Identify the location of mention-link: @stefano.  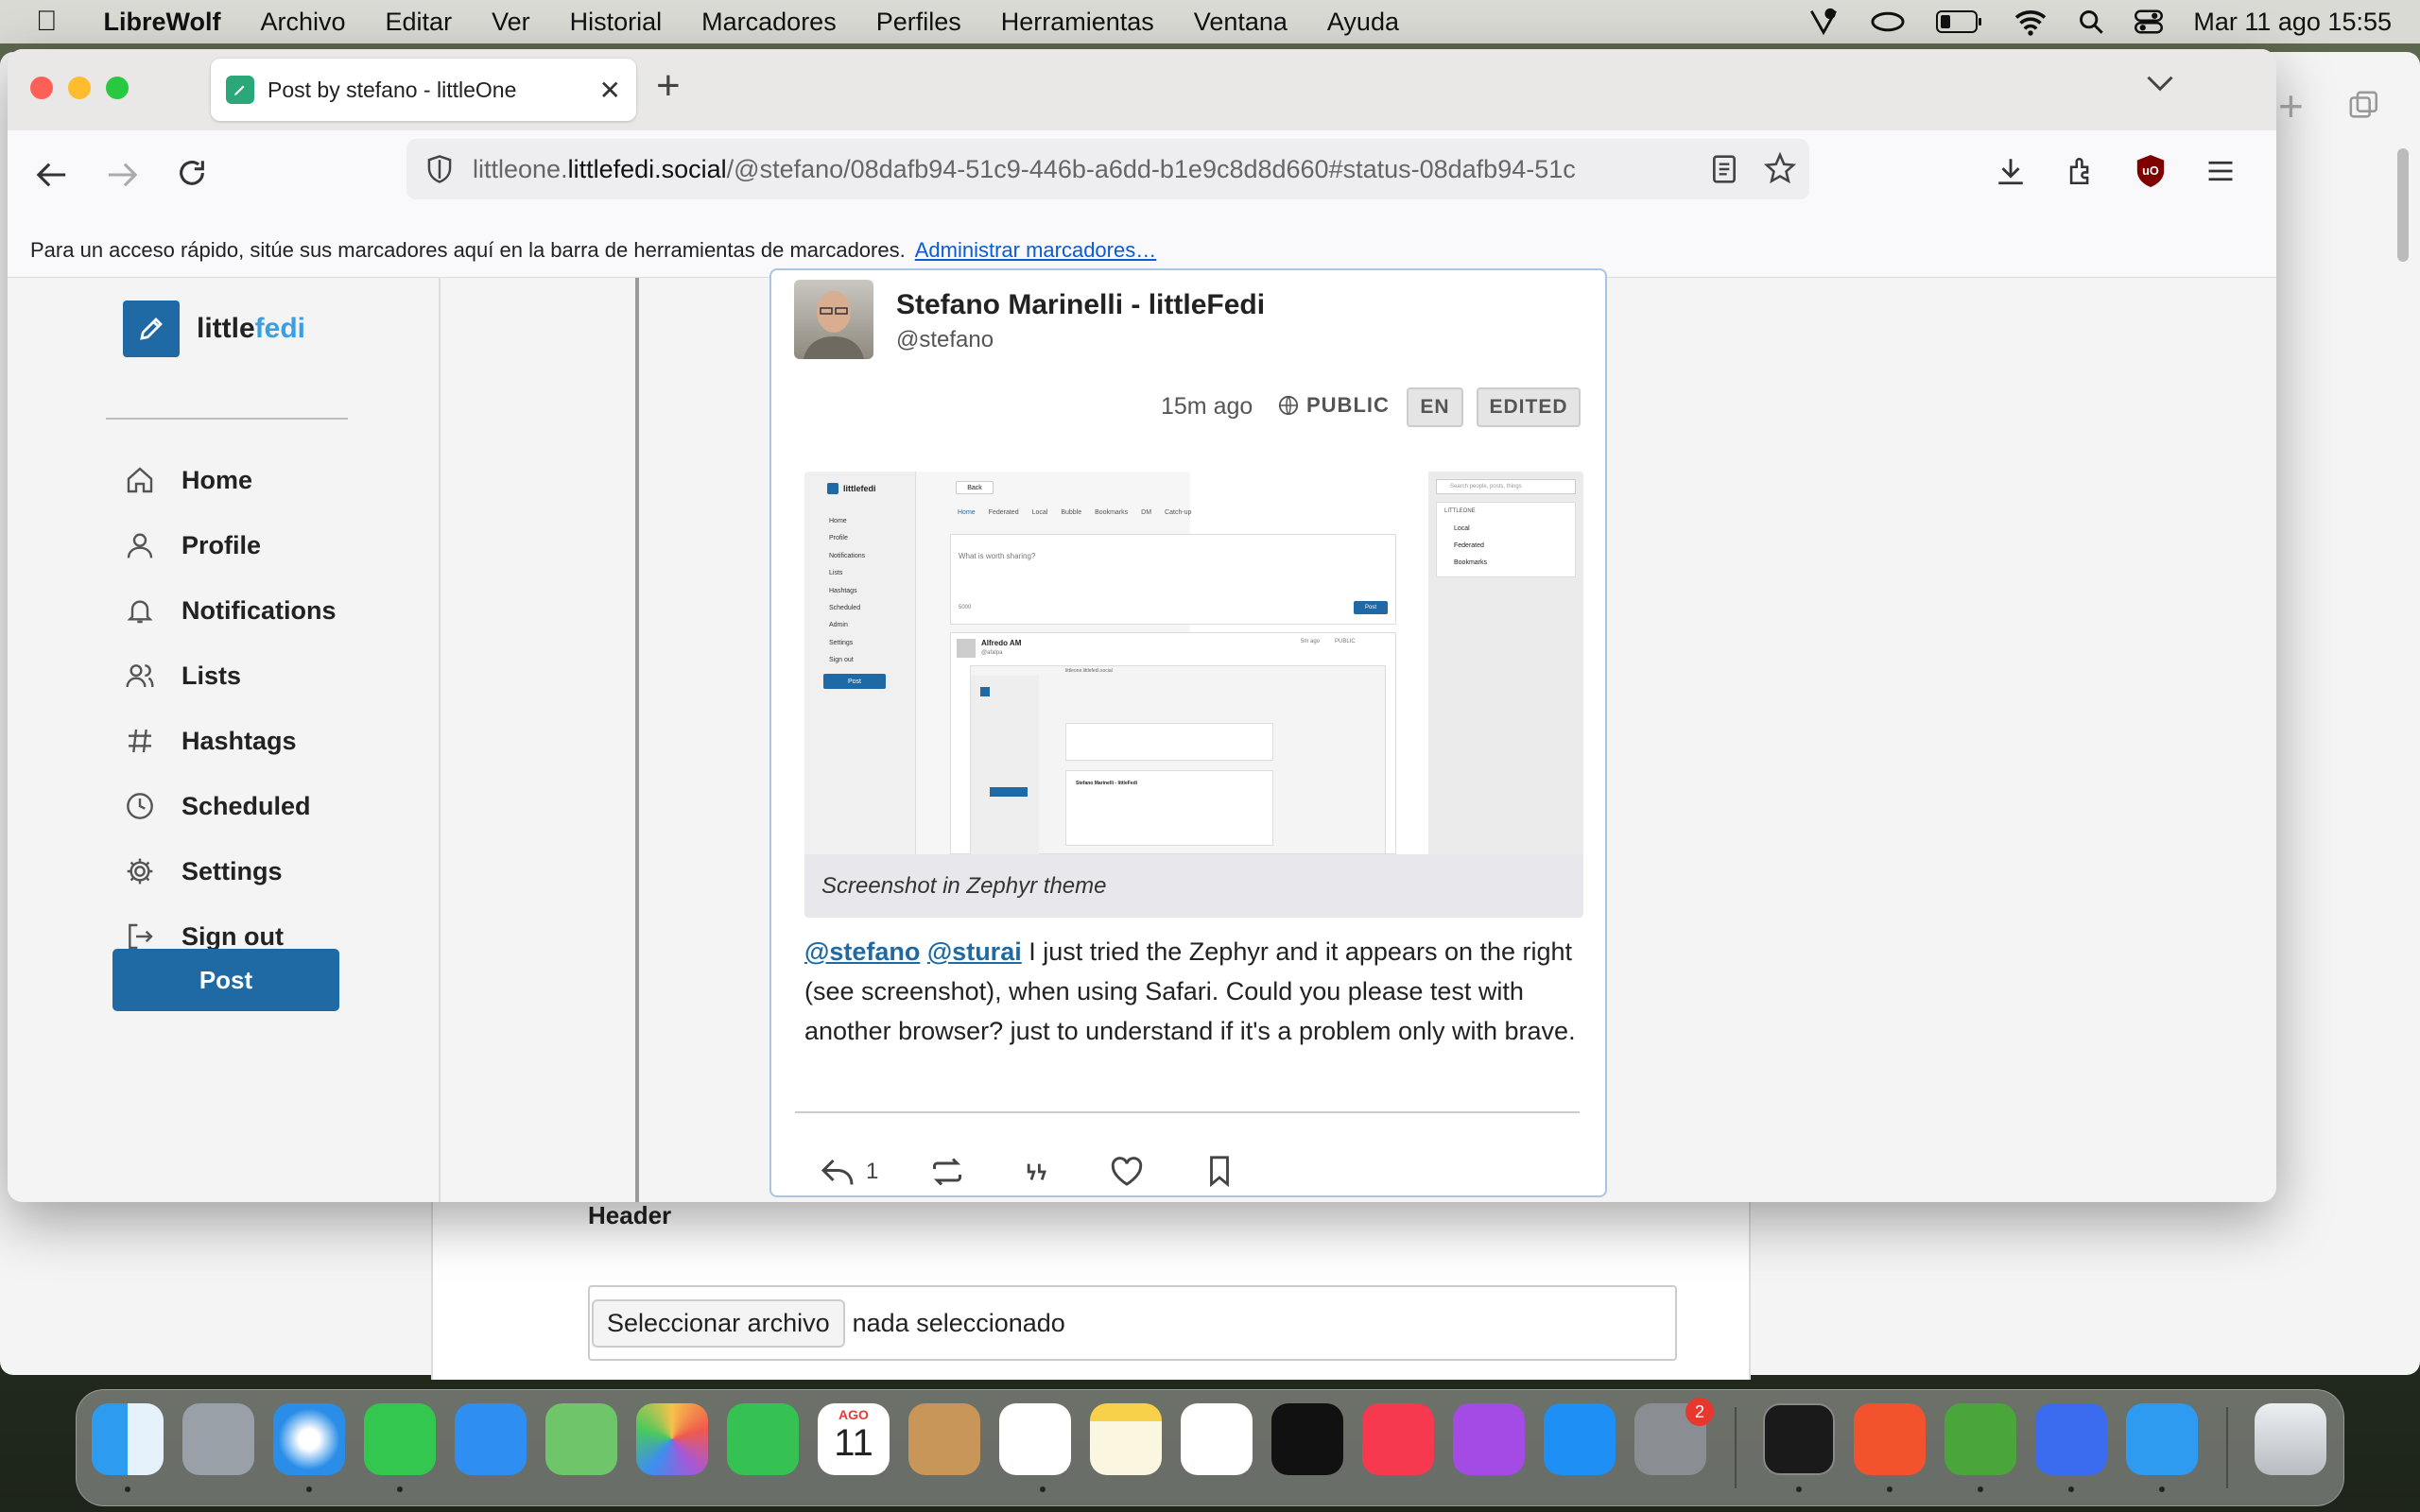
(862, 951).